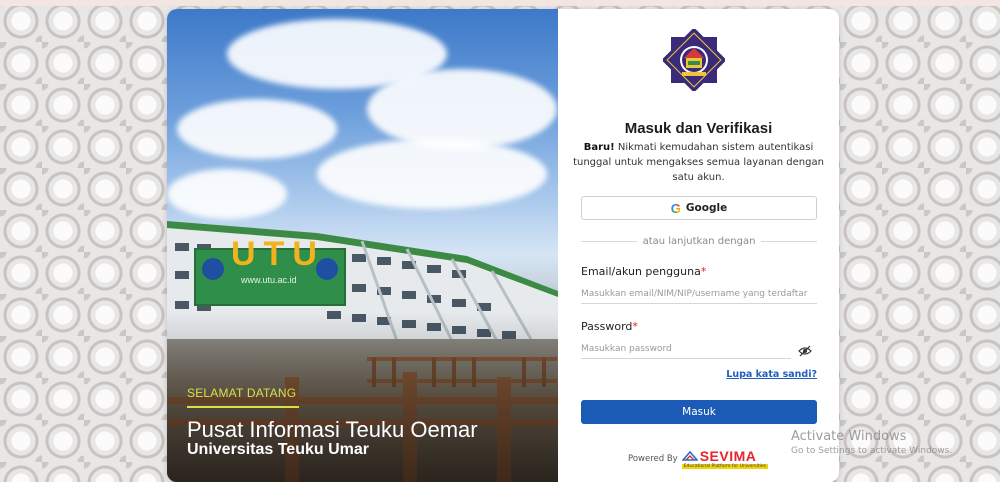 The image size is (1000, 482). Describe the element at coordinates (599, 147) in the screenshot. I see `new-badge: Baru!` at that location.